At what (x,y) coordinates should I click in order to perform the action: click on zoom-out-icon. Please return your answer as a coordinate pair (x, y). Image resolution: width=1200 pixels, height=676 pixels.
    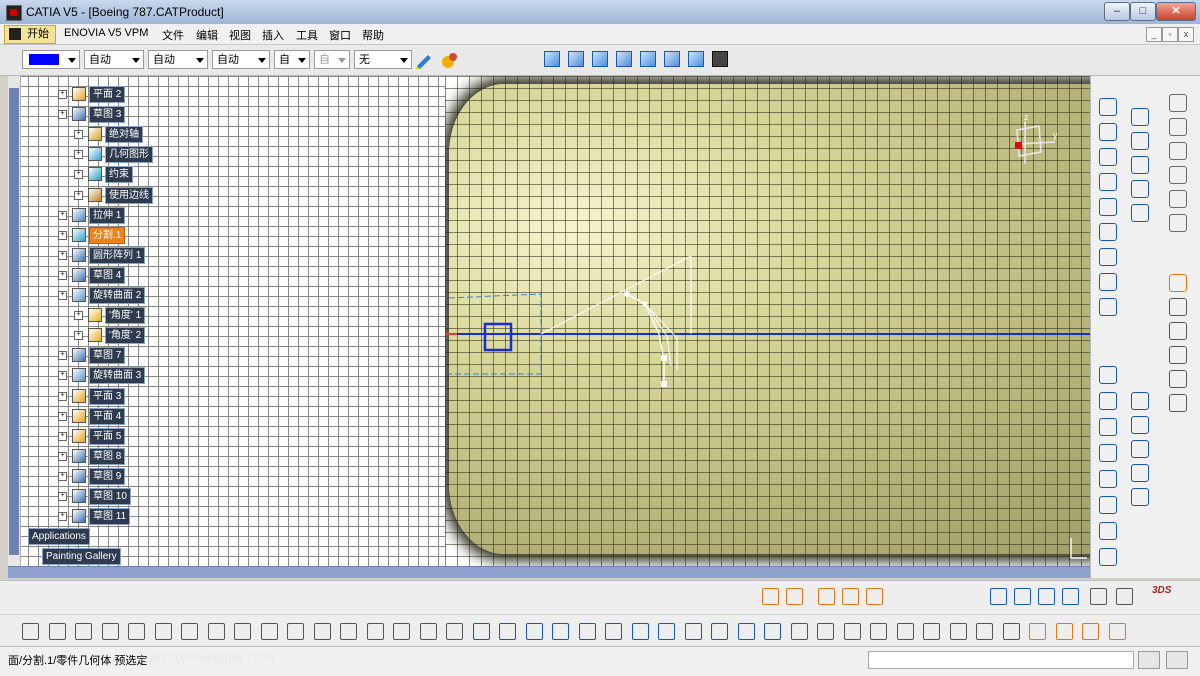
    Looking at the image, I should click on (613, 631).